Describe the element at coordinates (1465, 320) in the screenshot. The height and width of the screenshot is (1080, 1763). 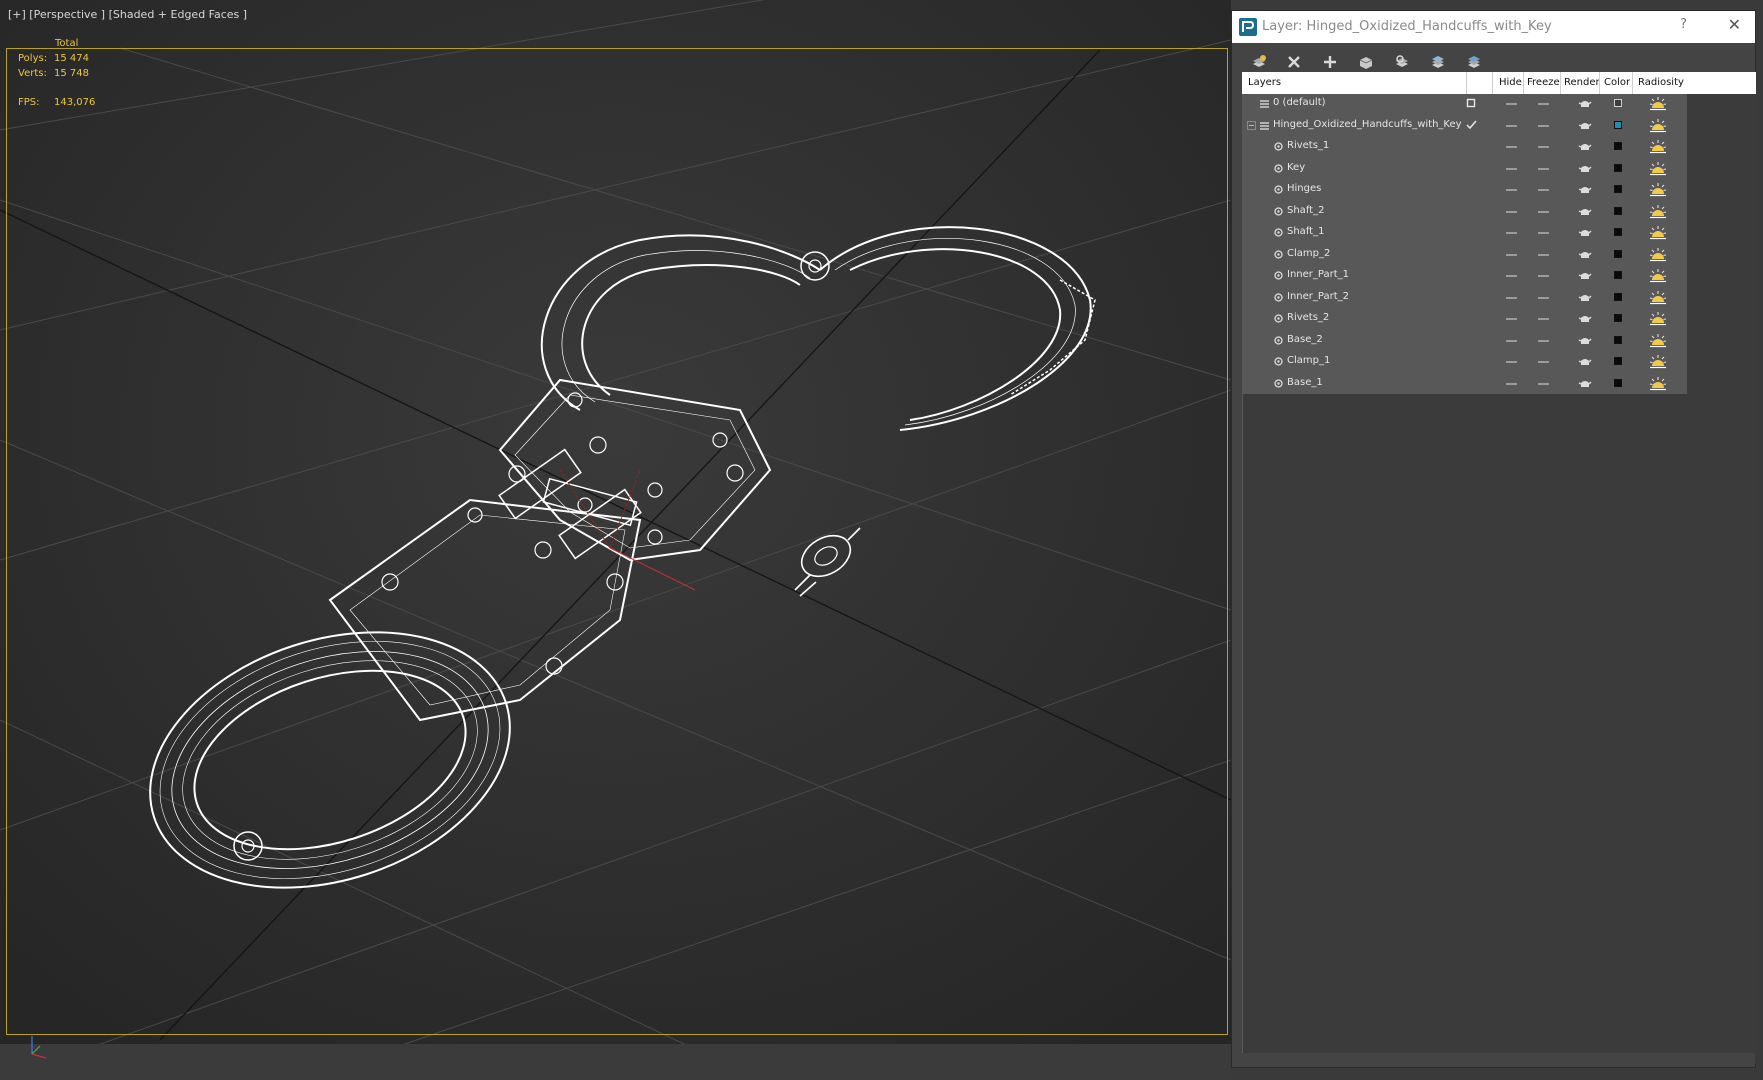
I see `layer-row: Rivets_2` at that location.